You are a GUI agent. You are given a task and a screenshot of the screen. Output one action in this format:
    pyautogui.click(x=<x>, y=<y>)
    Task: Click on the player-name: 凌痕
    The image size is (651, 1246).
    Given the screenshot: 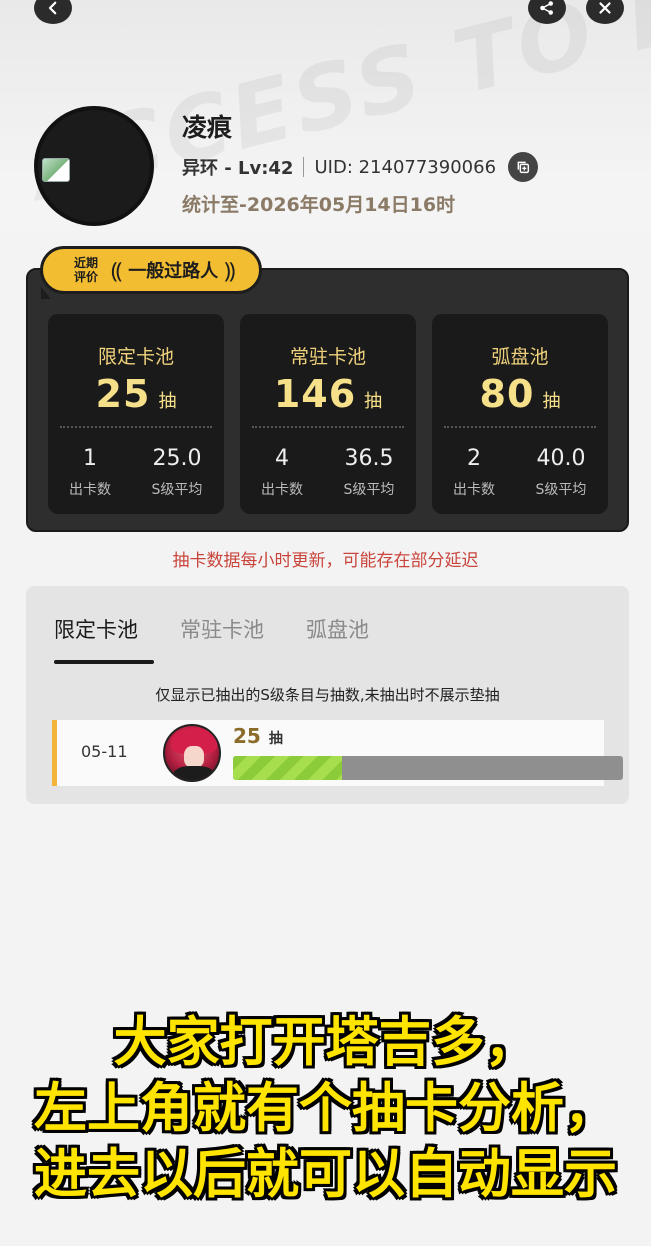 What is the action you would take?
    pyautogui.click(x=207, y=127)
    